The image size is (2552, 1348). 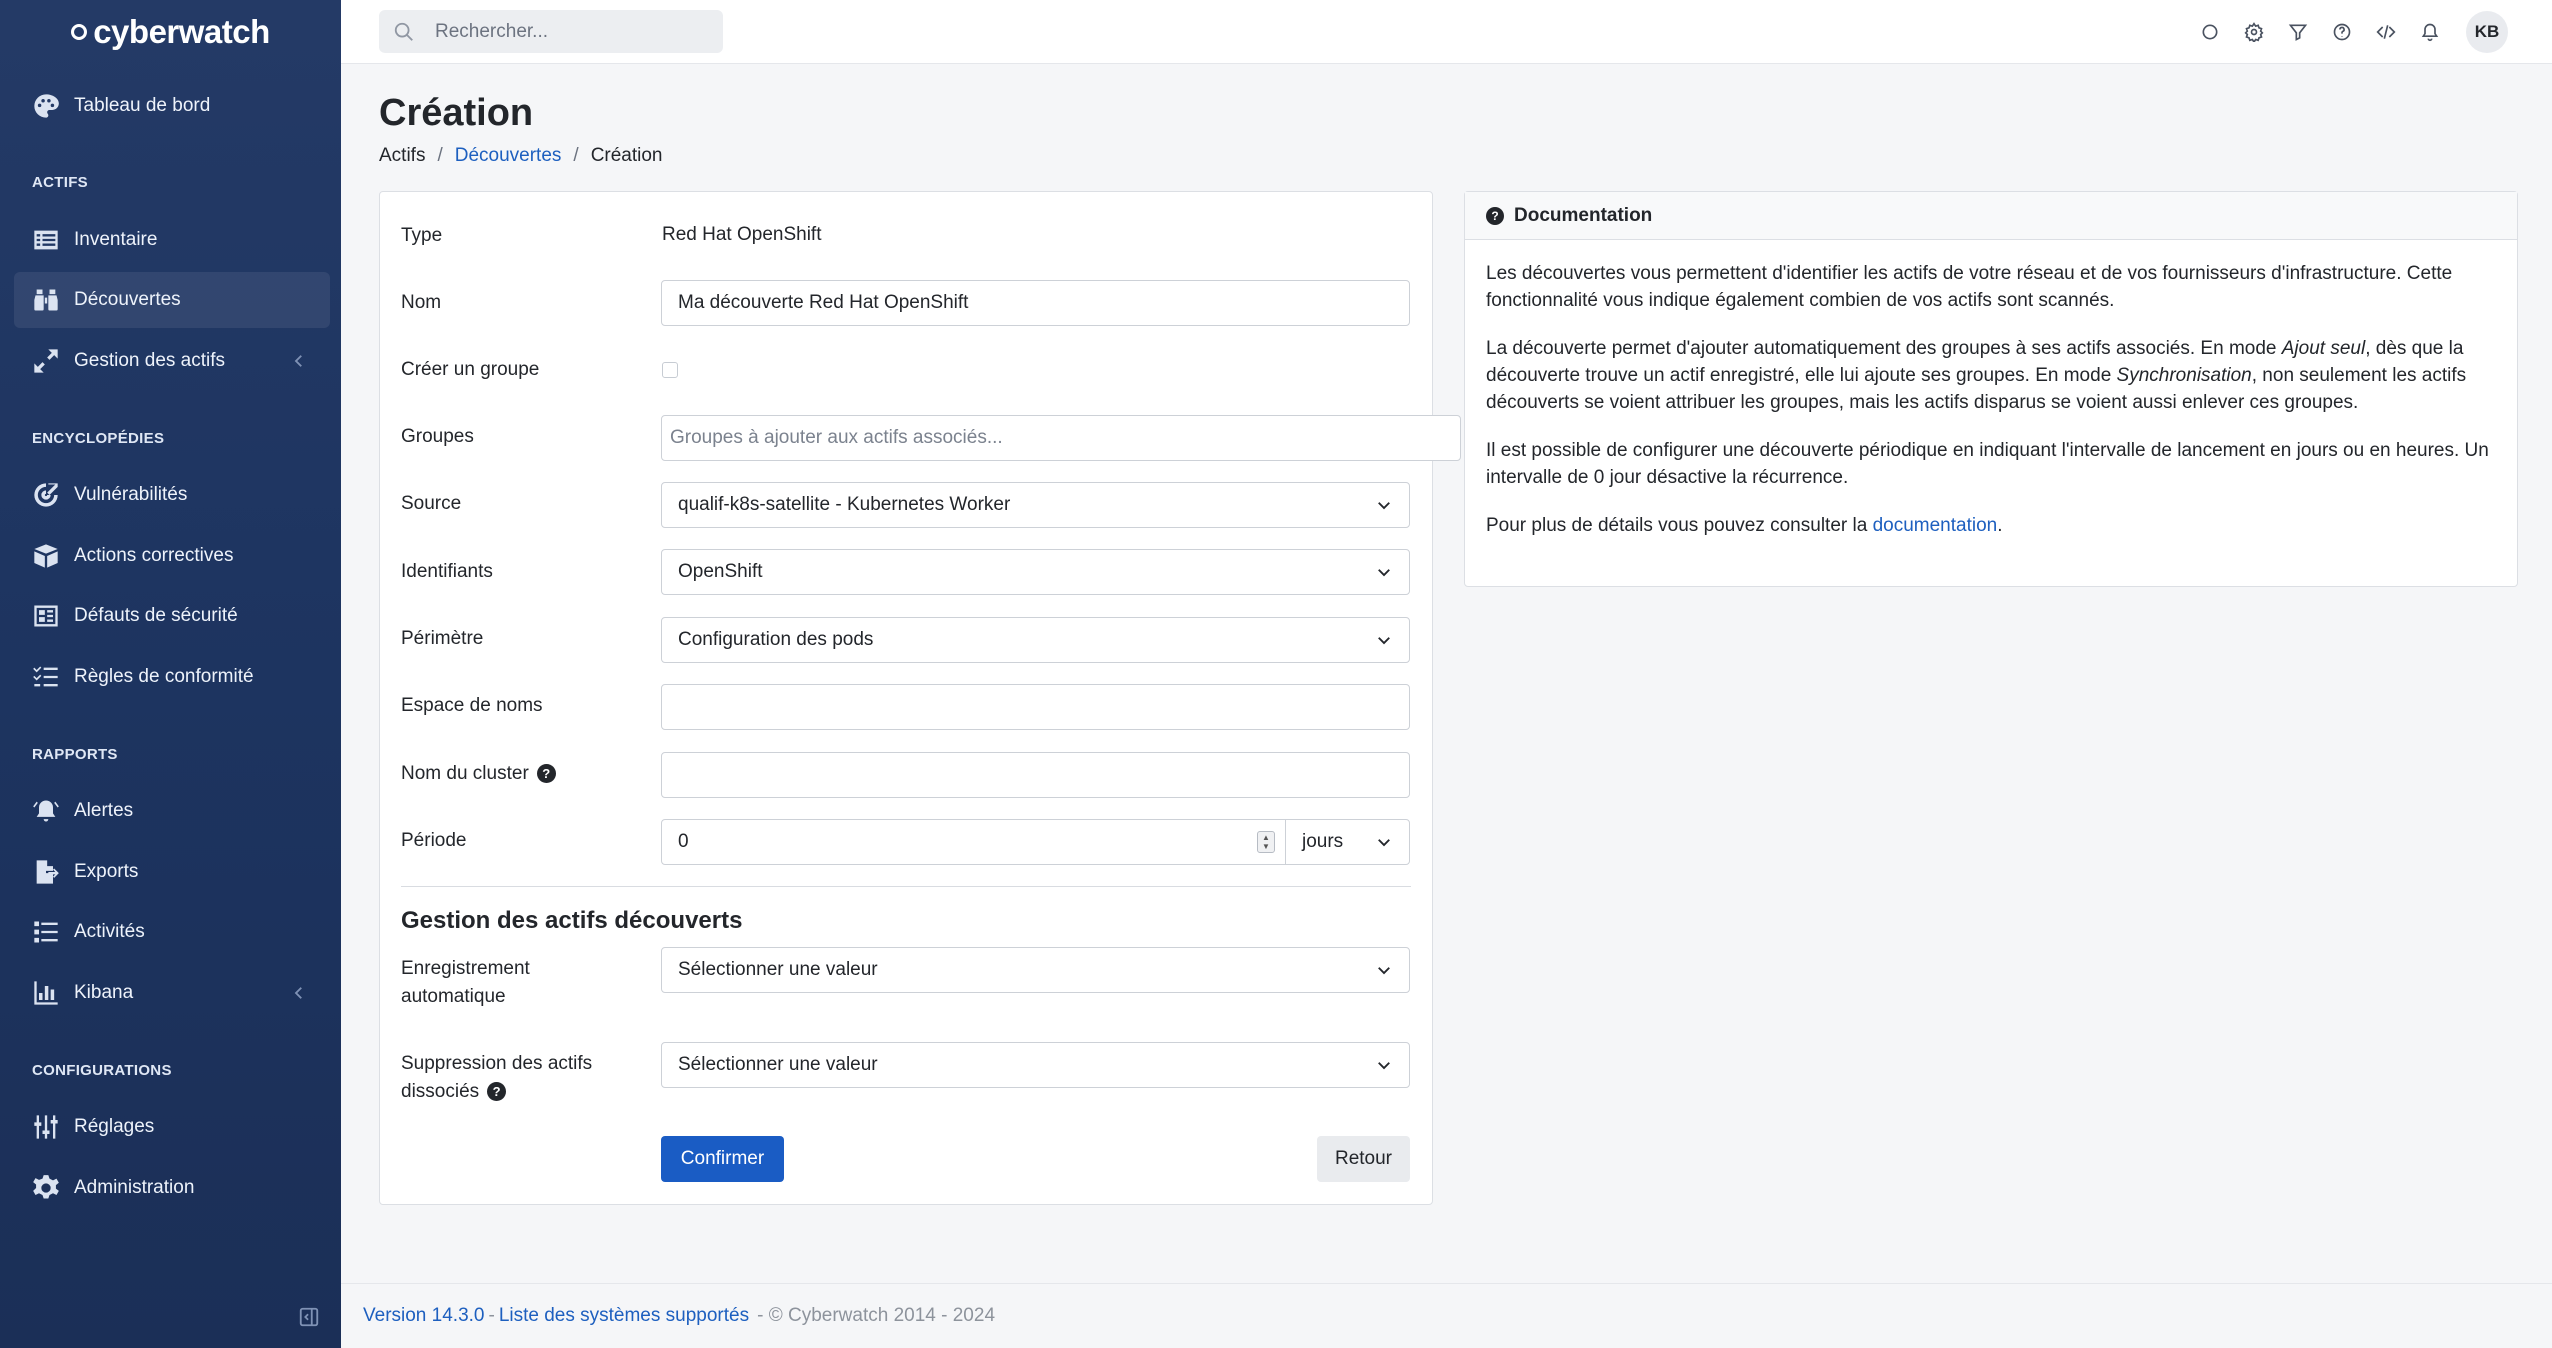 I want to click on doc-emphasis: Synchronisation, so click(x=2184, y=375).